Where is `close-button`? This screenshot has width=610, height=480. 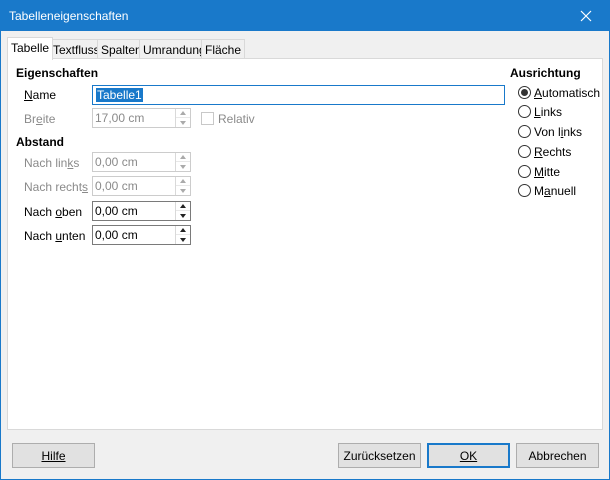
close-button is located at coordinates (586, 16).